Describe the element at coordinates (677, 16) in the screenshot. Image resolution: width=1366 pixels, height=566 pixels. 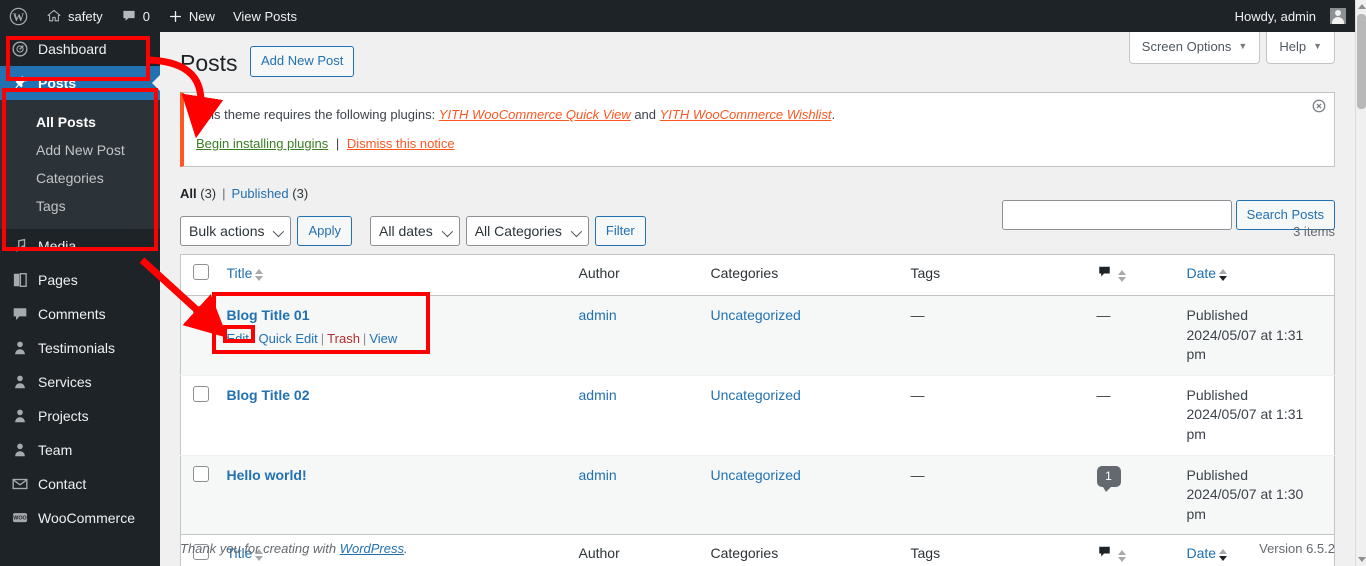
I see `admin-bar: W safety 0 New View Posts Howdy, admin` at that location.